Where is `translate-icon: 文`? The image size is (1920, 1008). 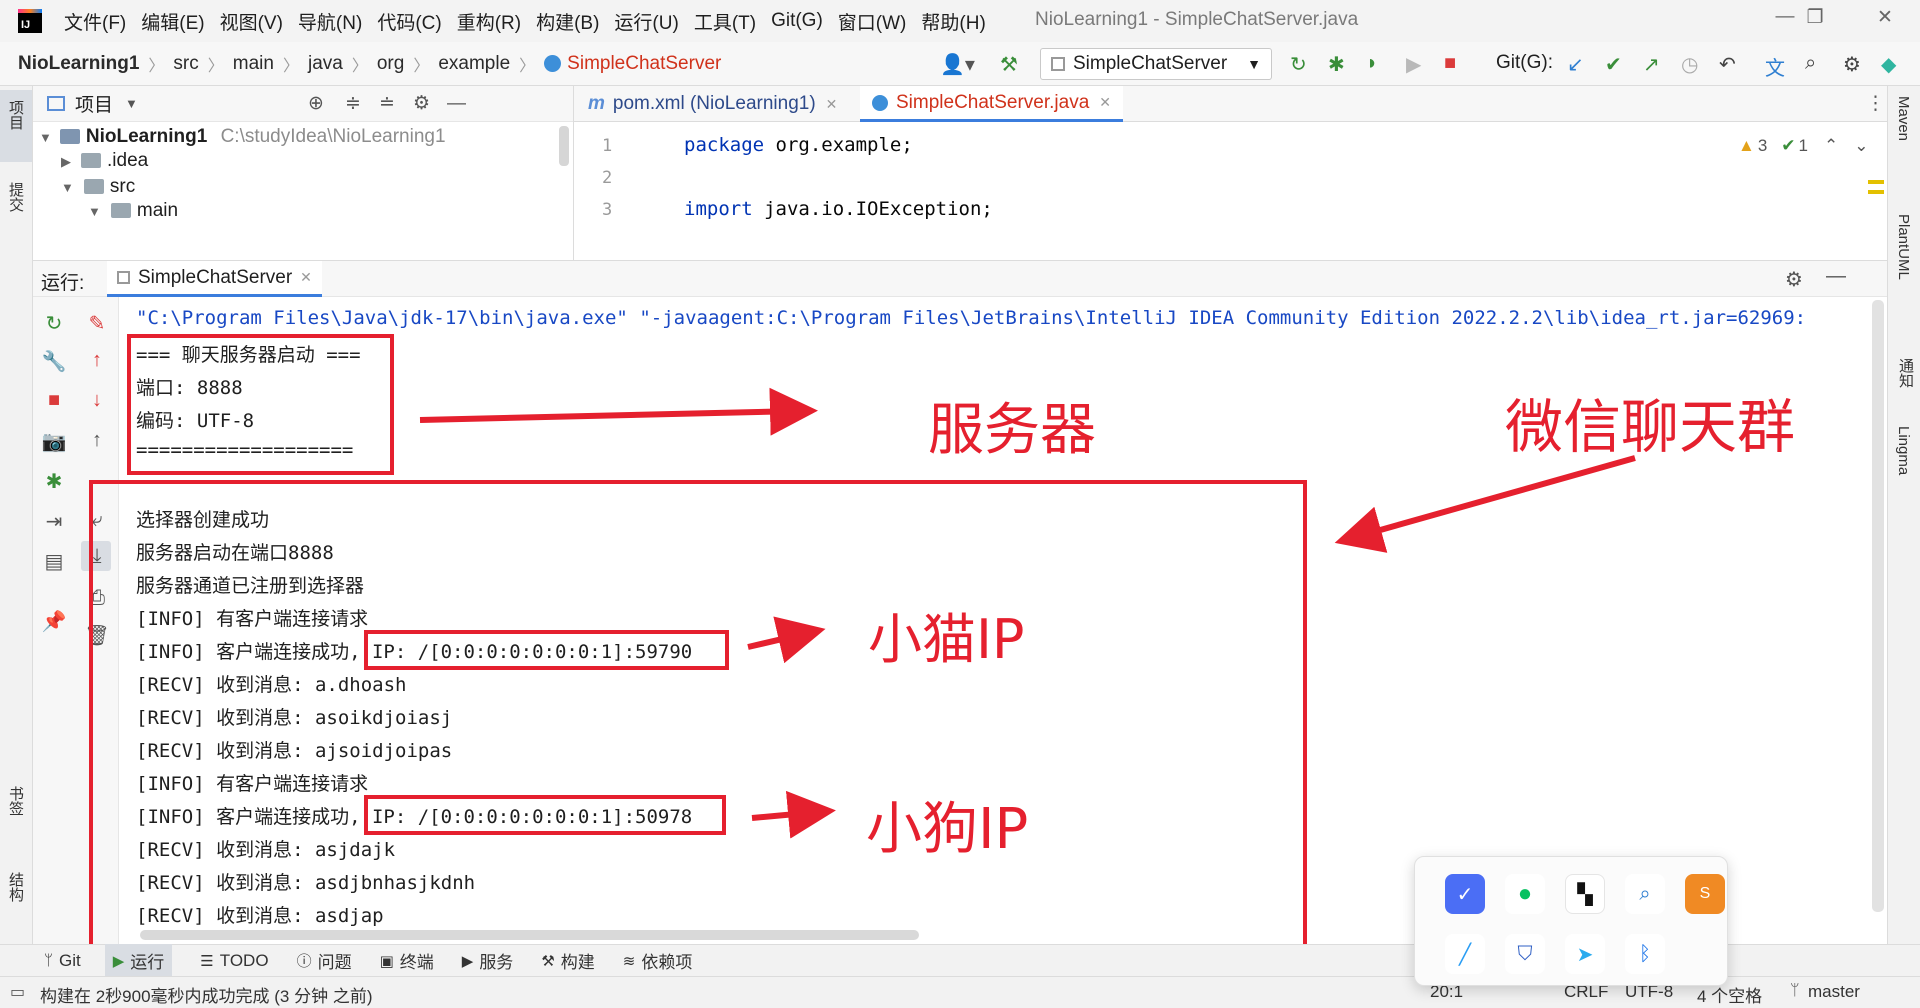 translate-icon: 文 is located at coordinates (1775, 66).